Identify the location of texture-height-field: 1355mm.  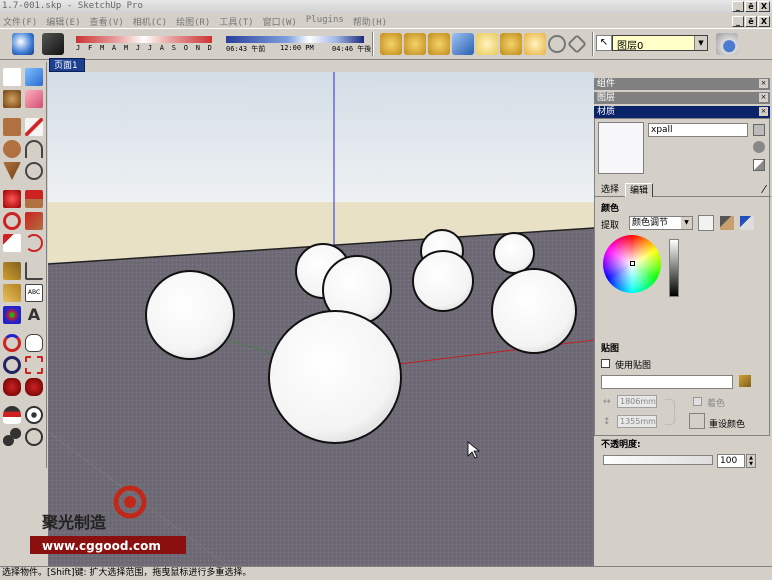
(637, 421).